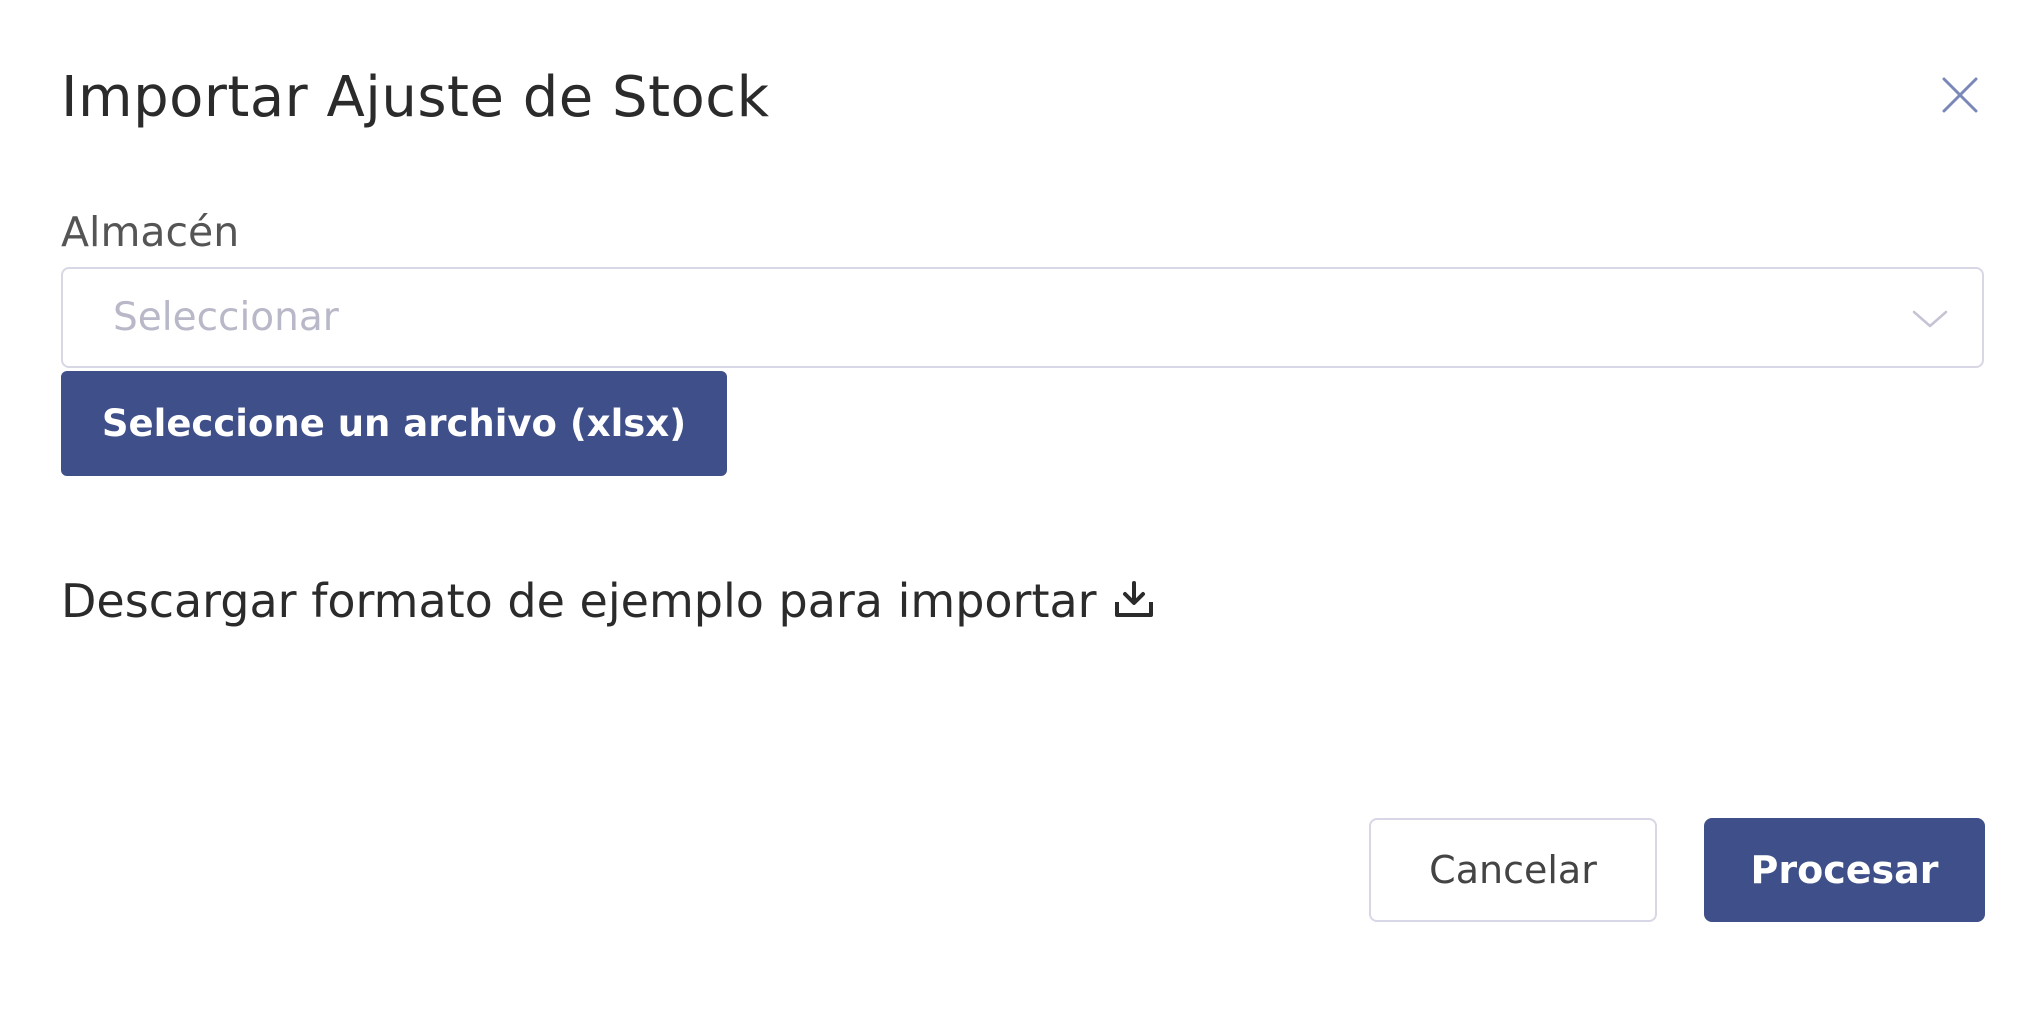 This screenshot has height=1018, width=2035. I want to click on close-icon, so click(1960, 95).